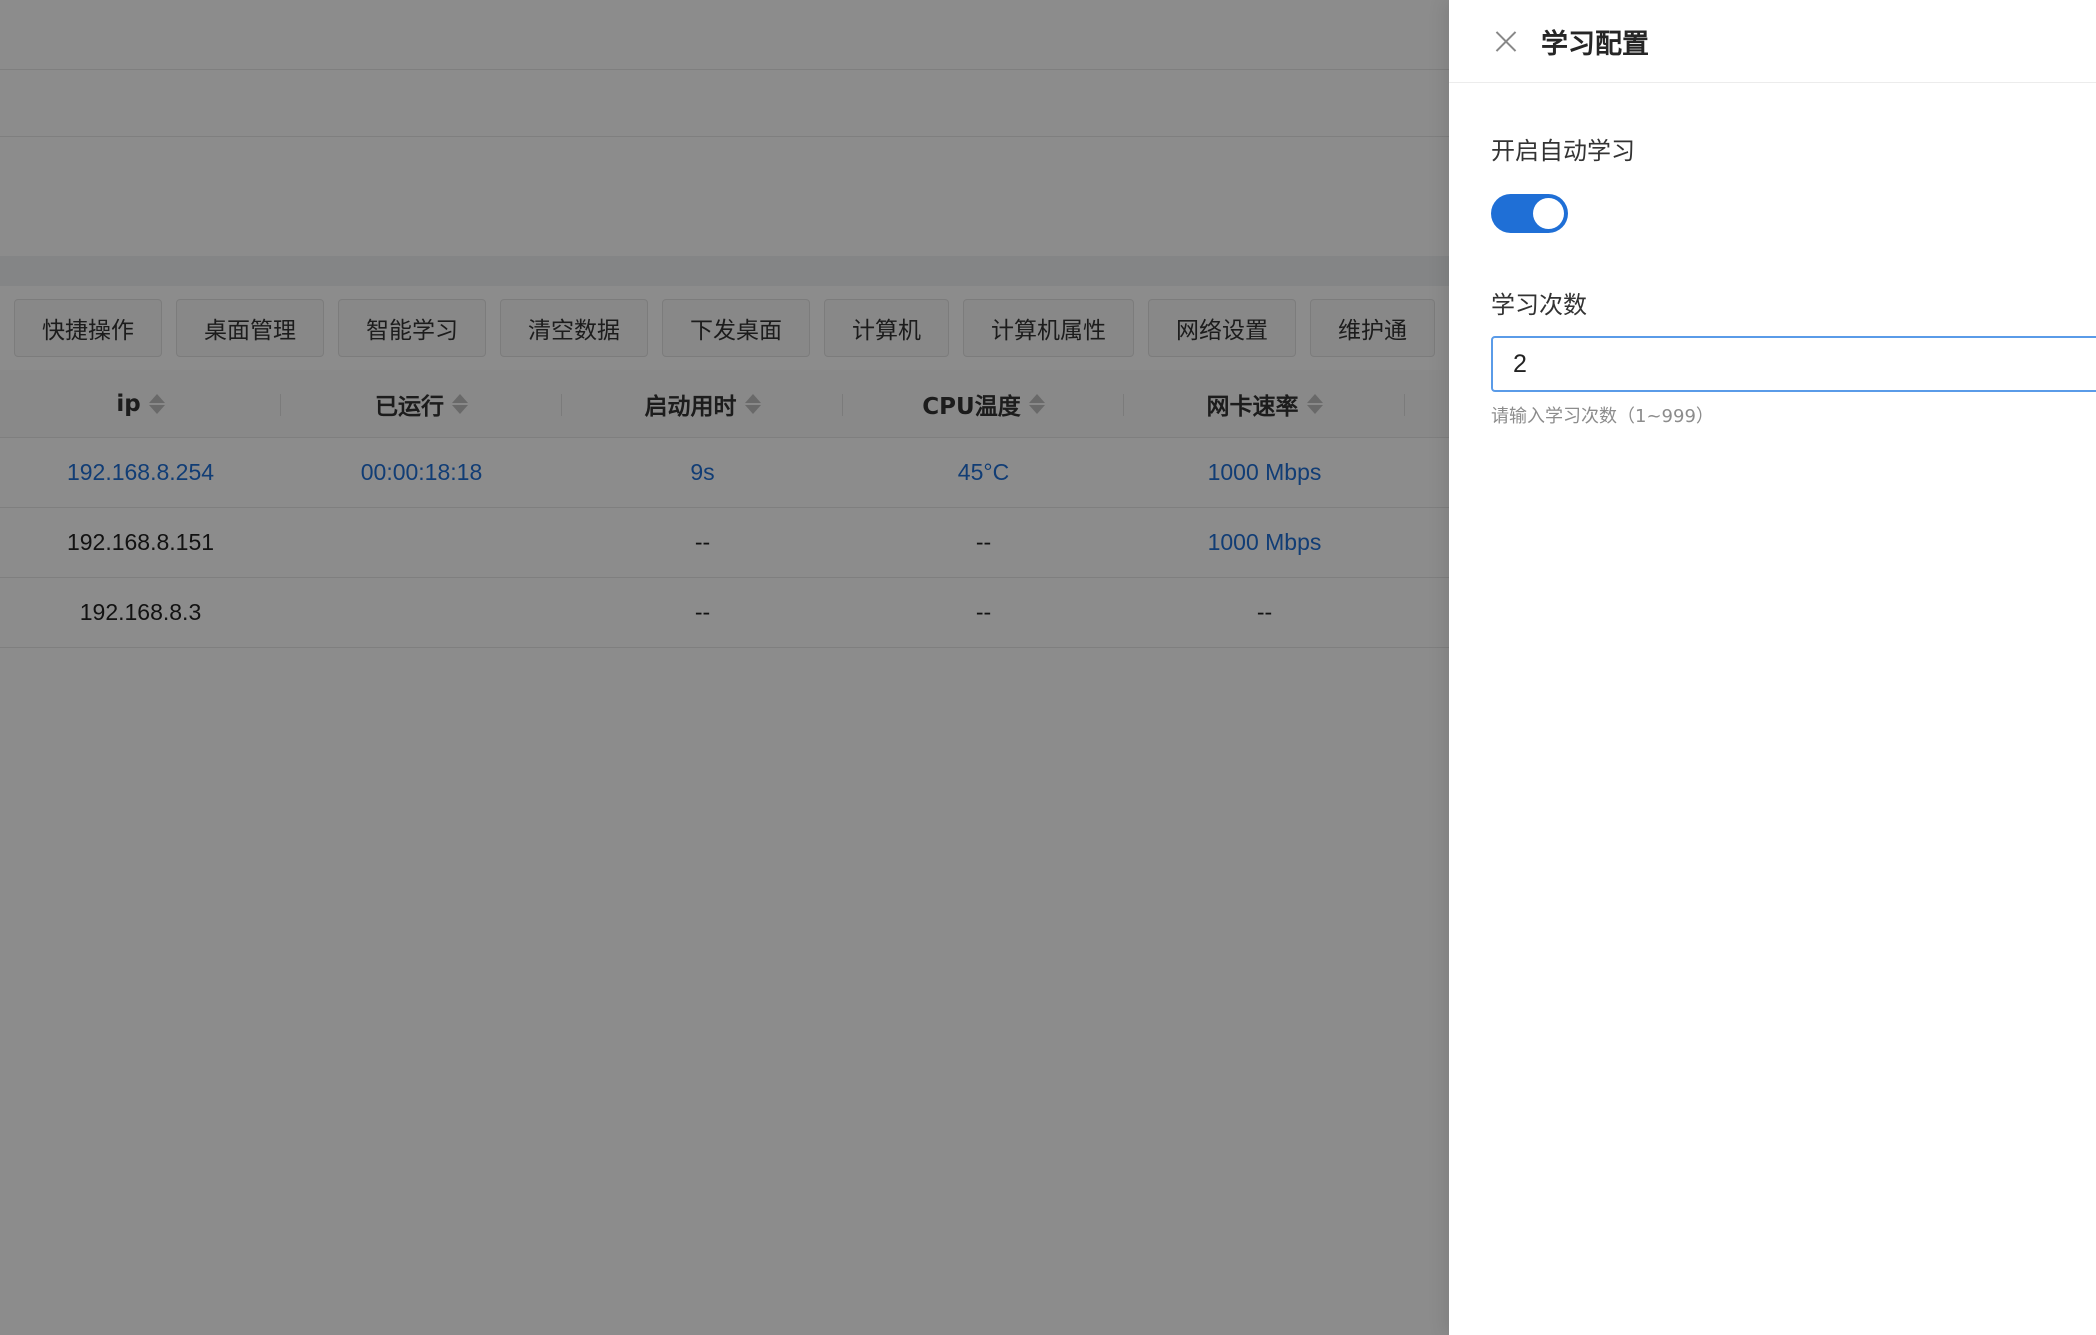 Image resolution: width=2096 pixels, height=1335 pixels. What do you see at coordinates (1529, 213) in the screenshot?
I see `auto-learn-toggle` at bounding box center [1529, 213].